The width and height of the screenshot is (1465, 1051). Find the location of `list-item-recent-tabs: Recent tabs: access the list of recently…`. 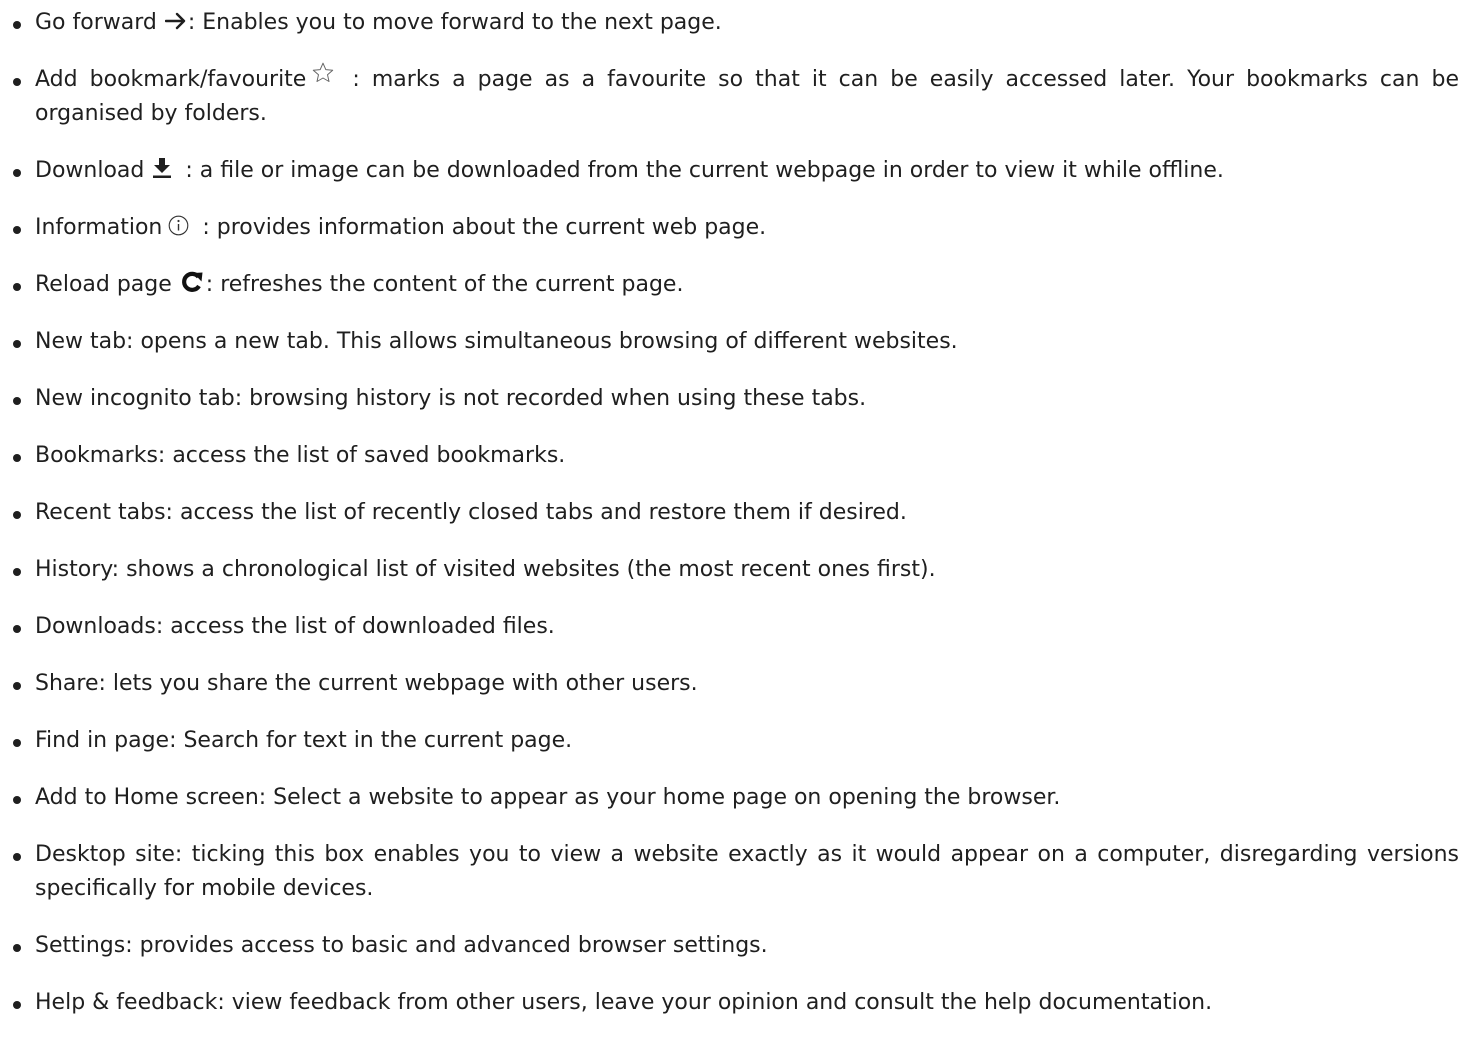

list-item-recent-tabs: Recent tabs: access the list of recently… is located at coordinates (732, 513).